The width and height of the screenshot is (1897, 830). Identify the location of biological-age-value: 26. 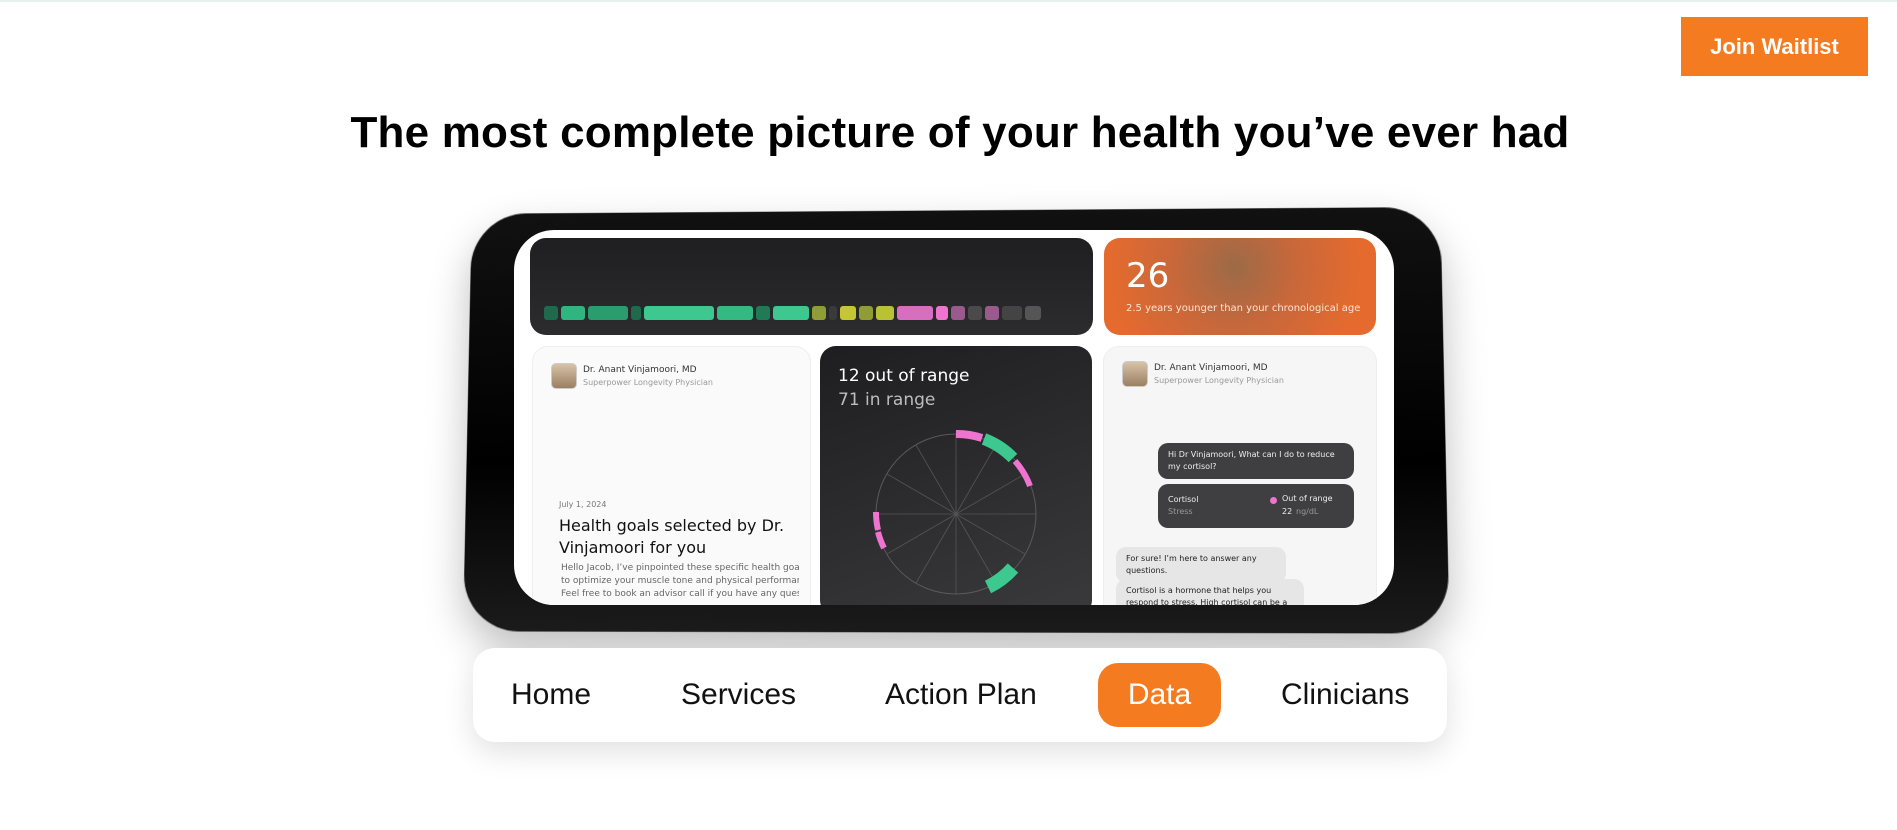
(1148, 276).